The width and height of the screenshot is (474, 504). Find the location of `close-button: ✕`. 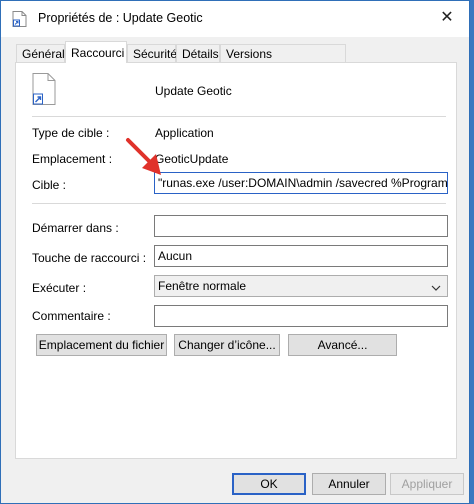

close-button: ✕ is located at coordinates (447, 17).